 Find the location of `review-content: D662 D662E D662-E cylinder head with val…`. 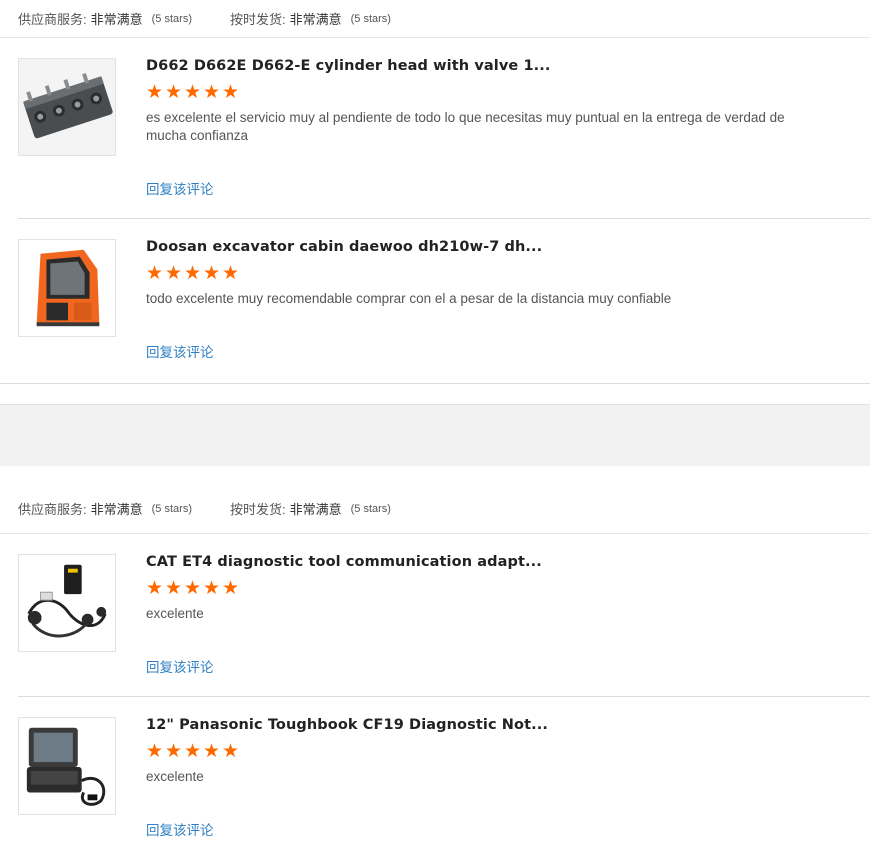

review-content: D662 D662E D662-E cylinder head with val… is located at coordinates (478, 101).